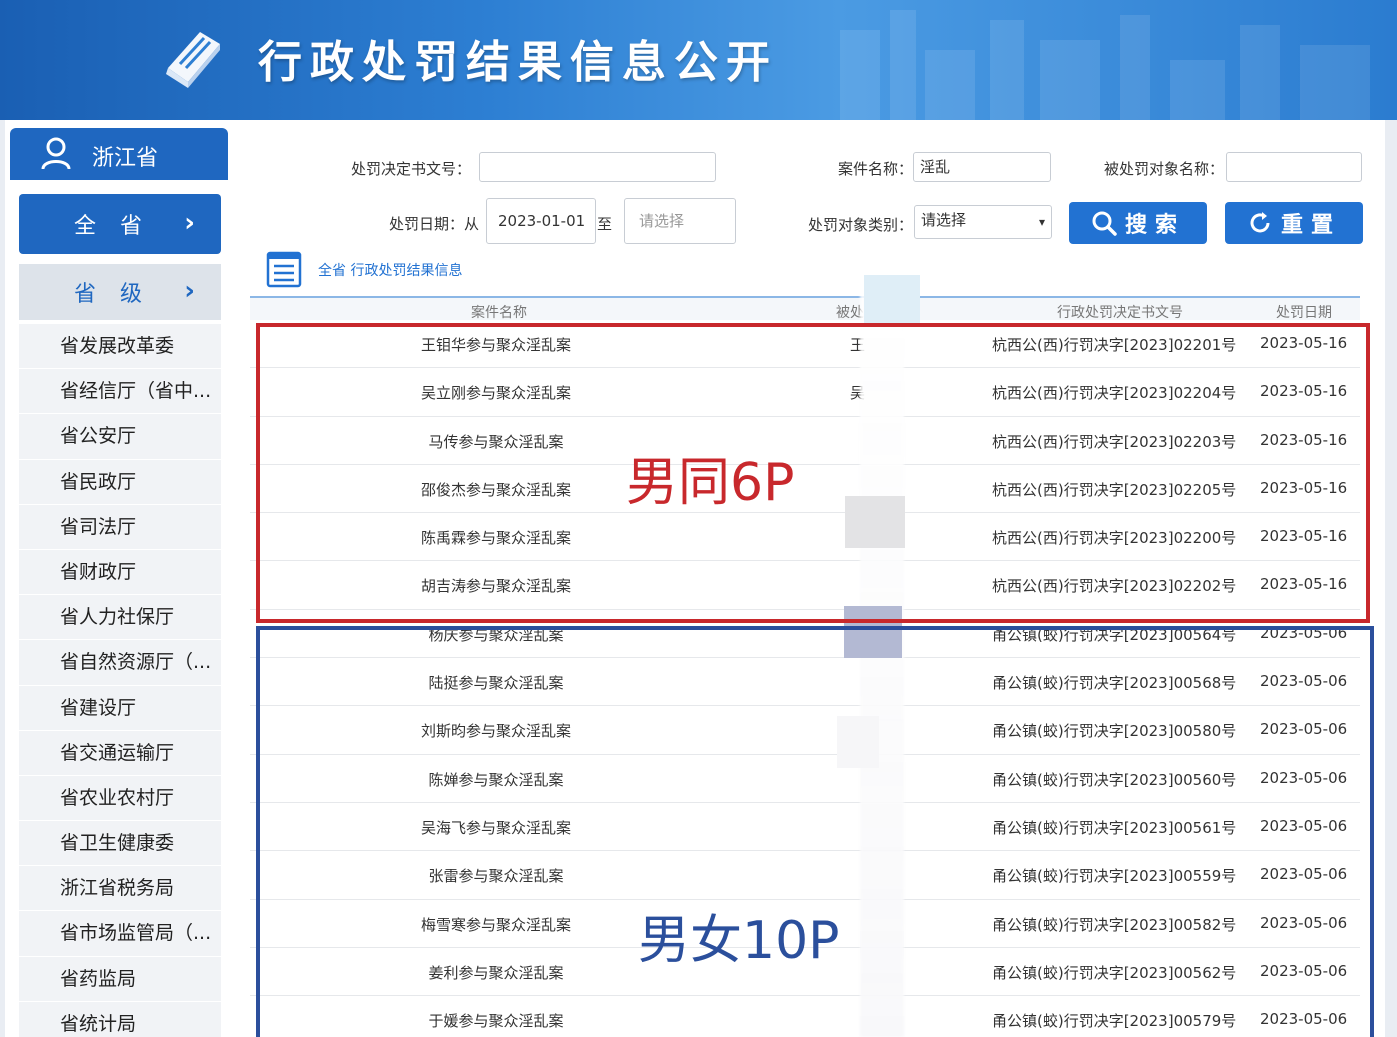 The height and width of the screenshot is (1037, 1397). I want to click on section-title: 全省 行政处罚结果信息, so click(390, 271).